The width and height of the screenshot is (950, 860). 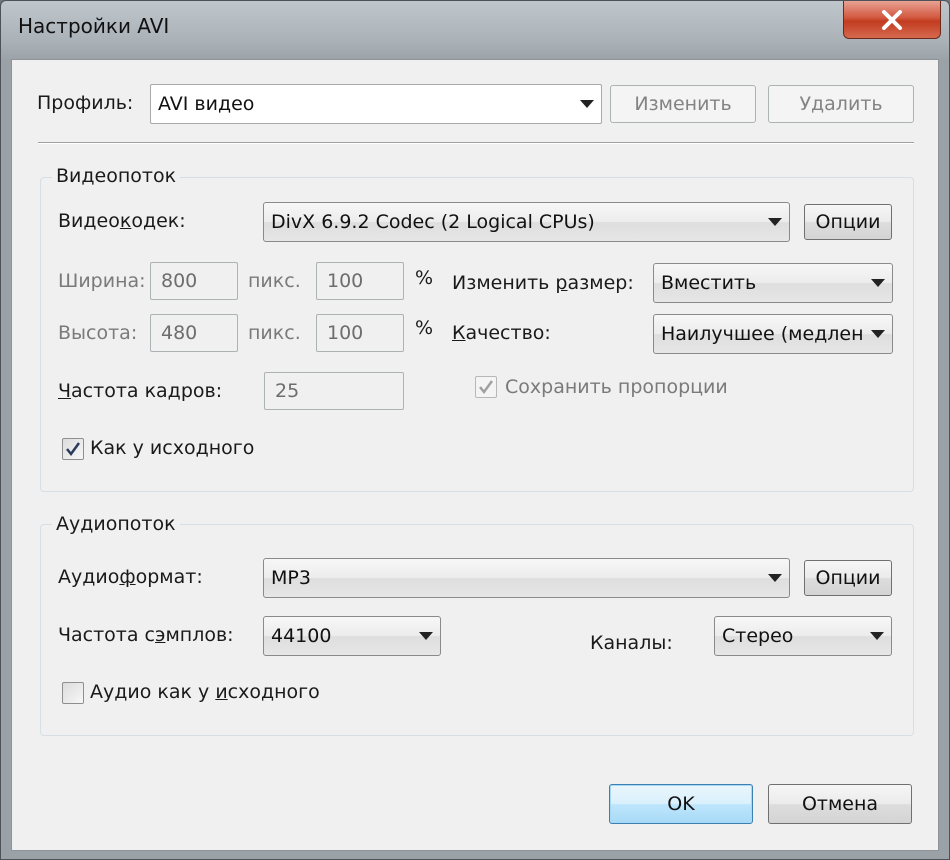 I want to click on resize-label: Изменить размер:, so click(x=543, y=283).